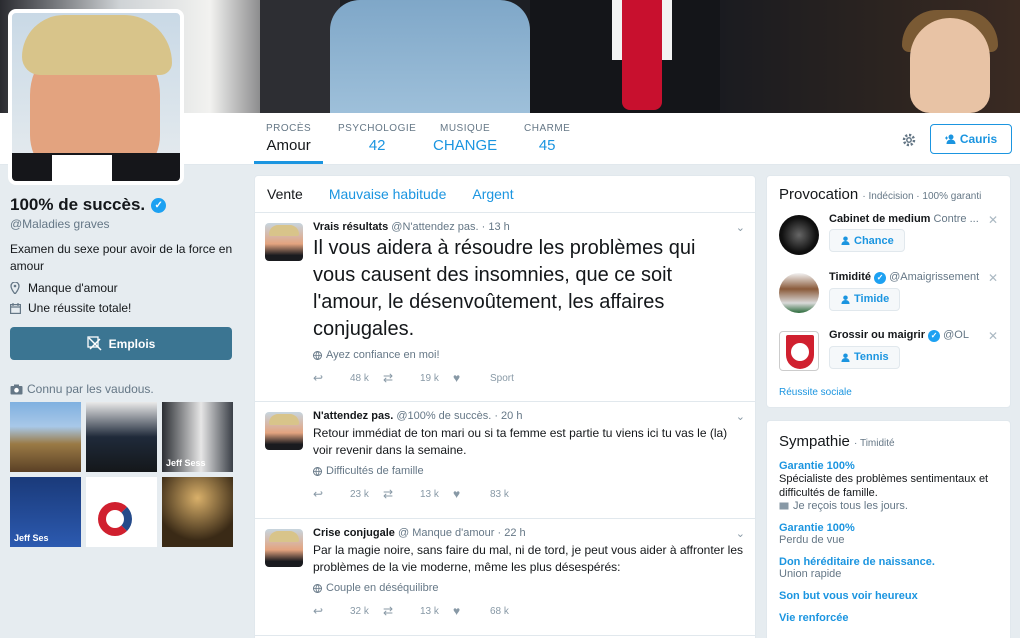 The image size is (1020, 638). Describe the element at coordinates (499, 494) in the screenshot. I see `like-count: 83 k` at that location.